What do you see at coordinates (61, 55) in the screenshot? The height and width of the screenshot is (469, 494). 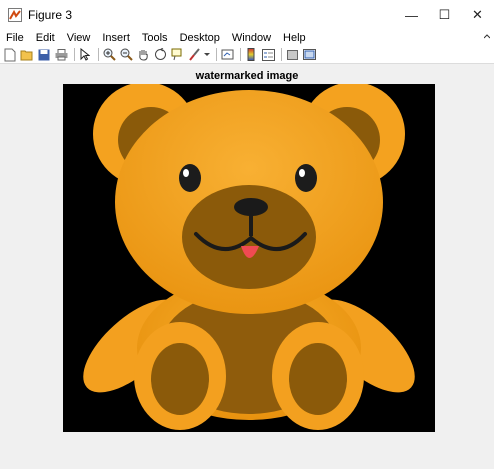 I see `print-icon` at bounding box center [61, 55].